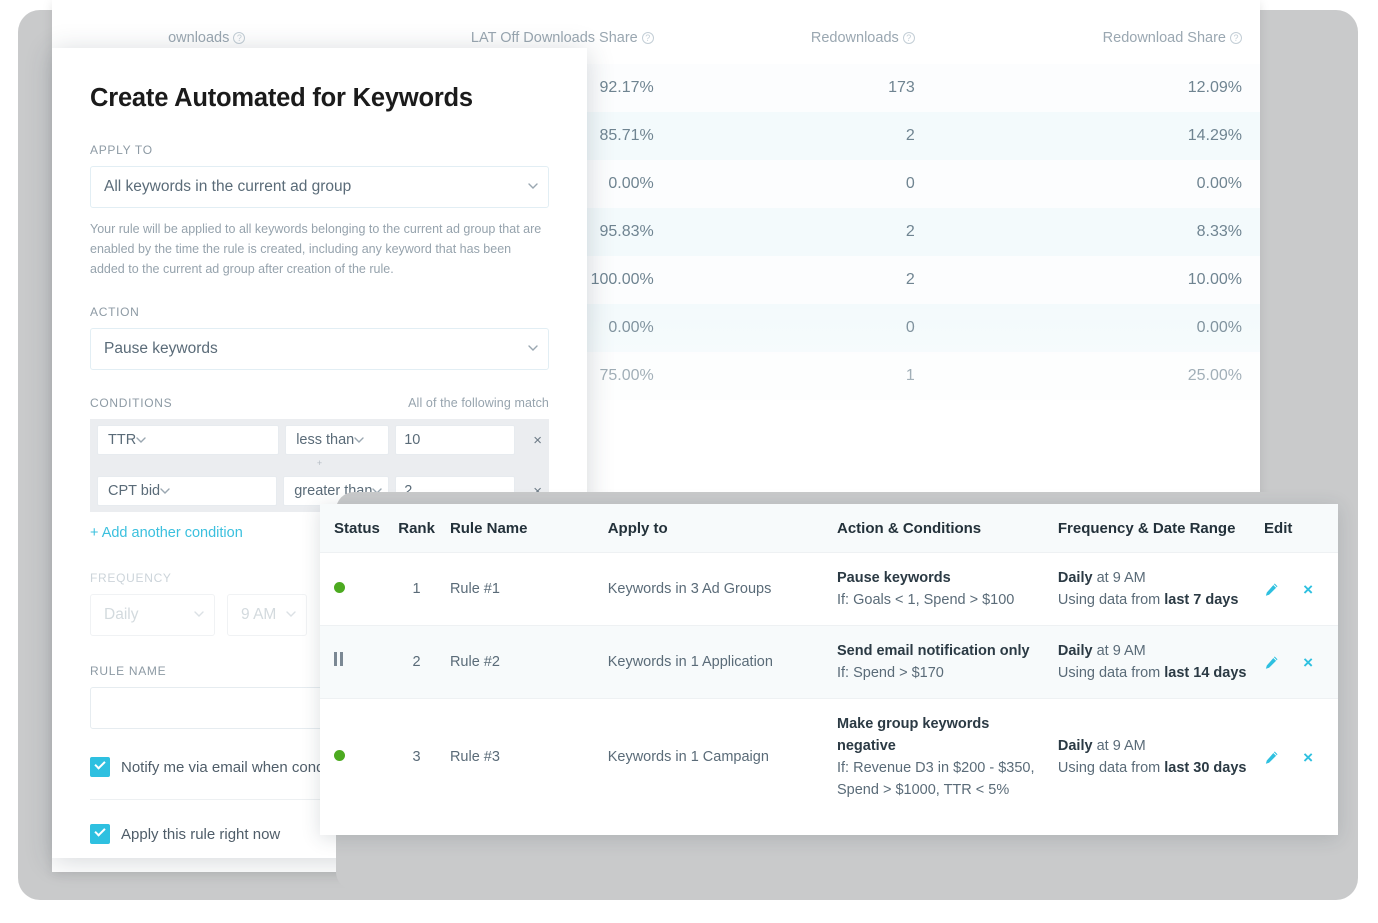  I want to click on action-label: ACTION, so click(115, 312).